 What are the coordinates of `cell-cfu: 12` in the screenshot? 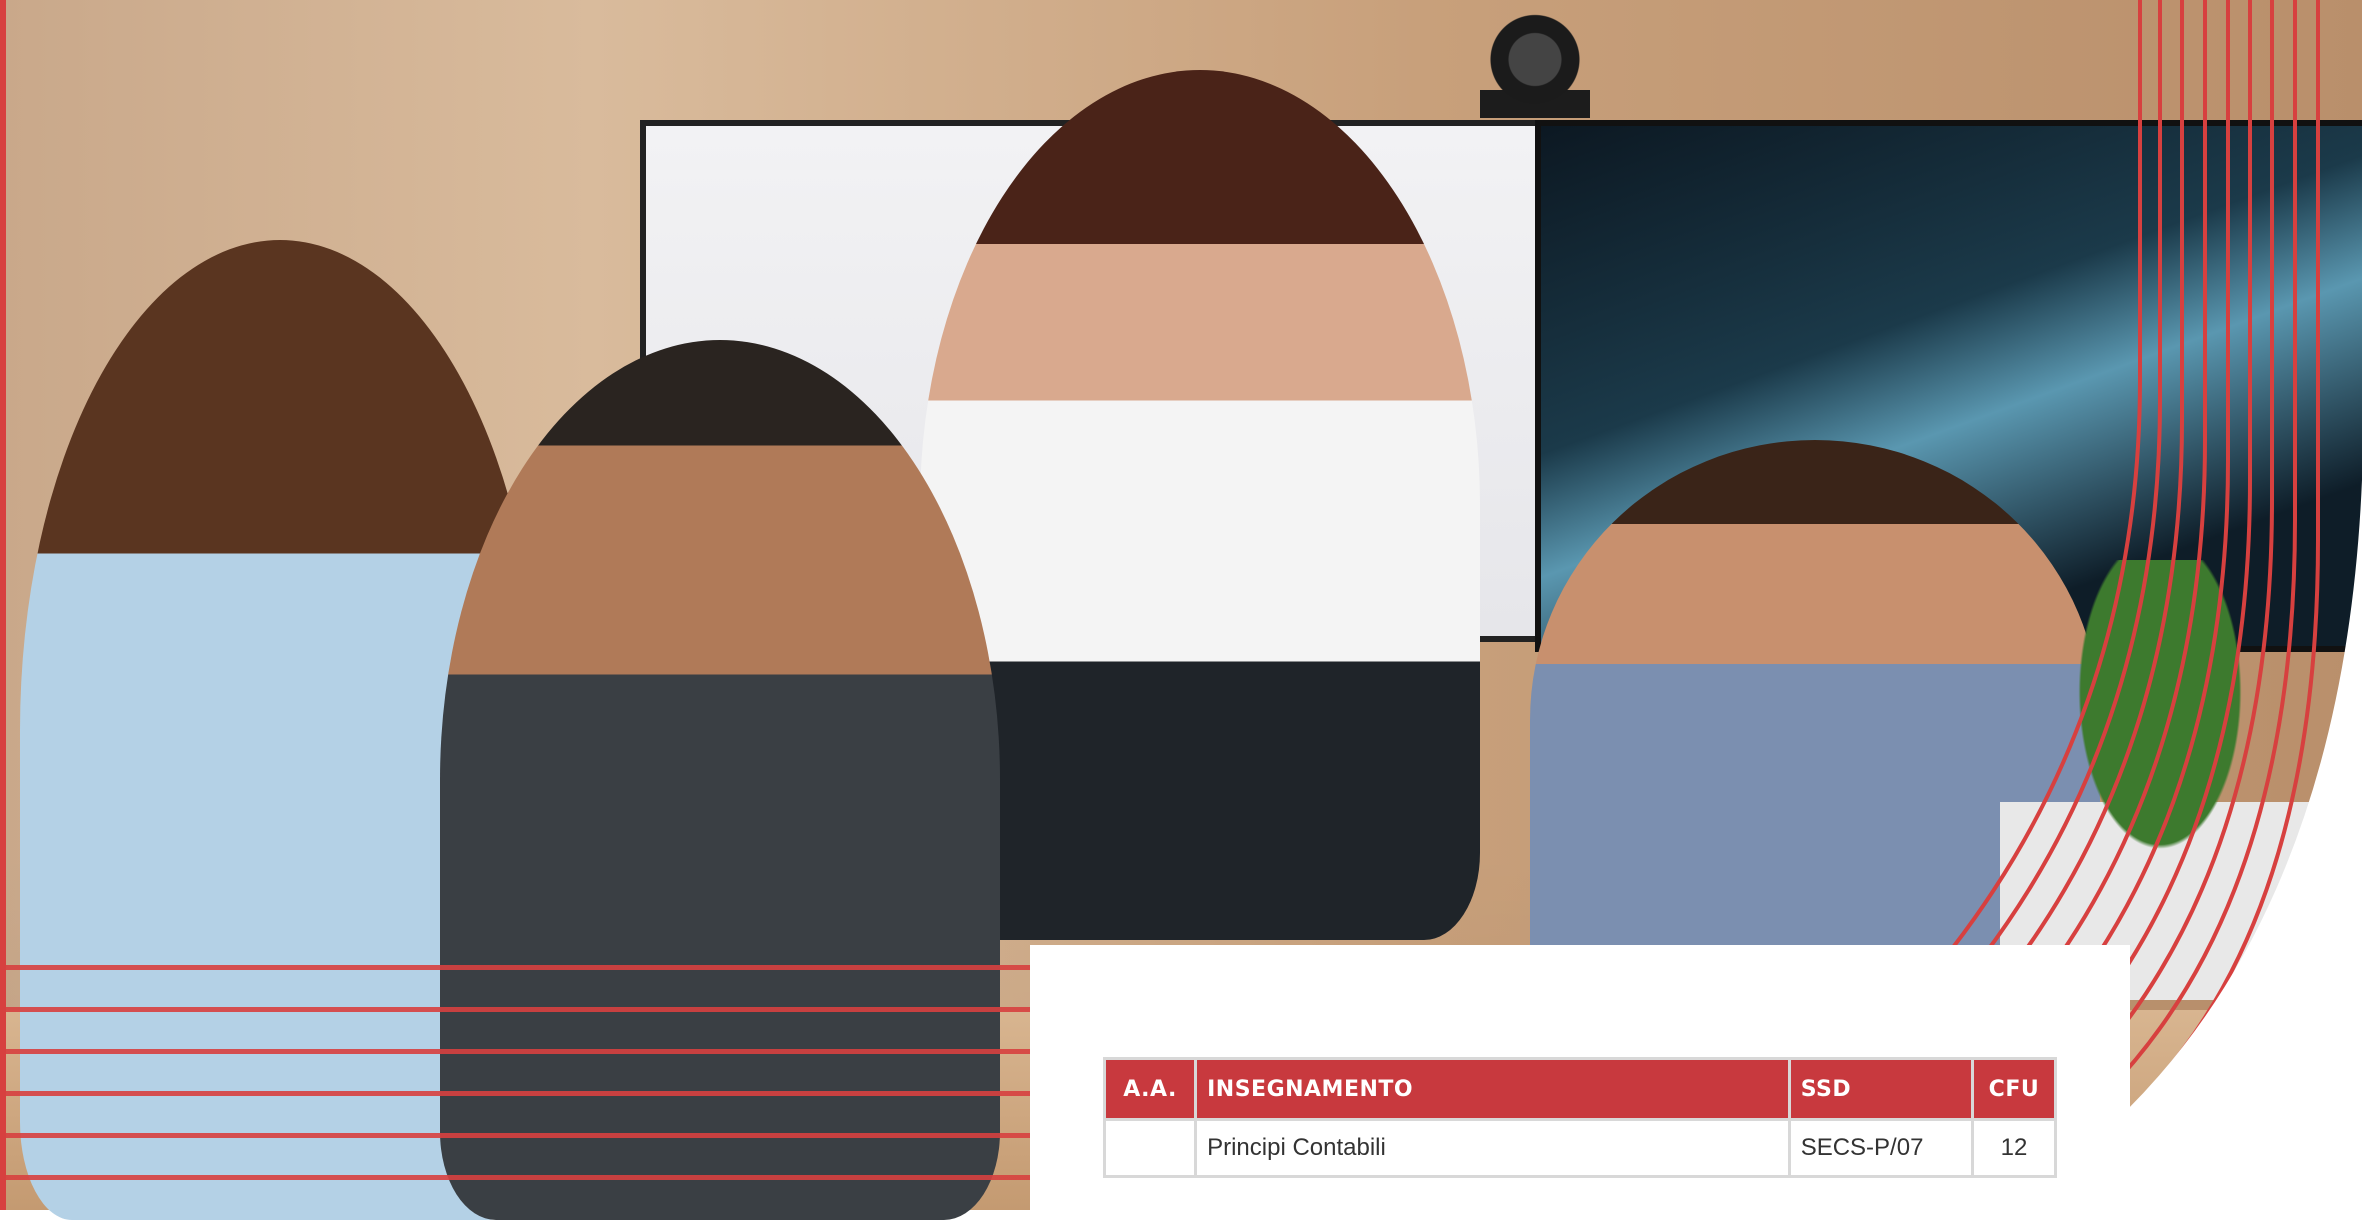 It's located at (2014, 1148).